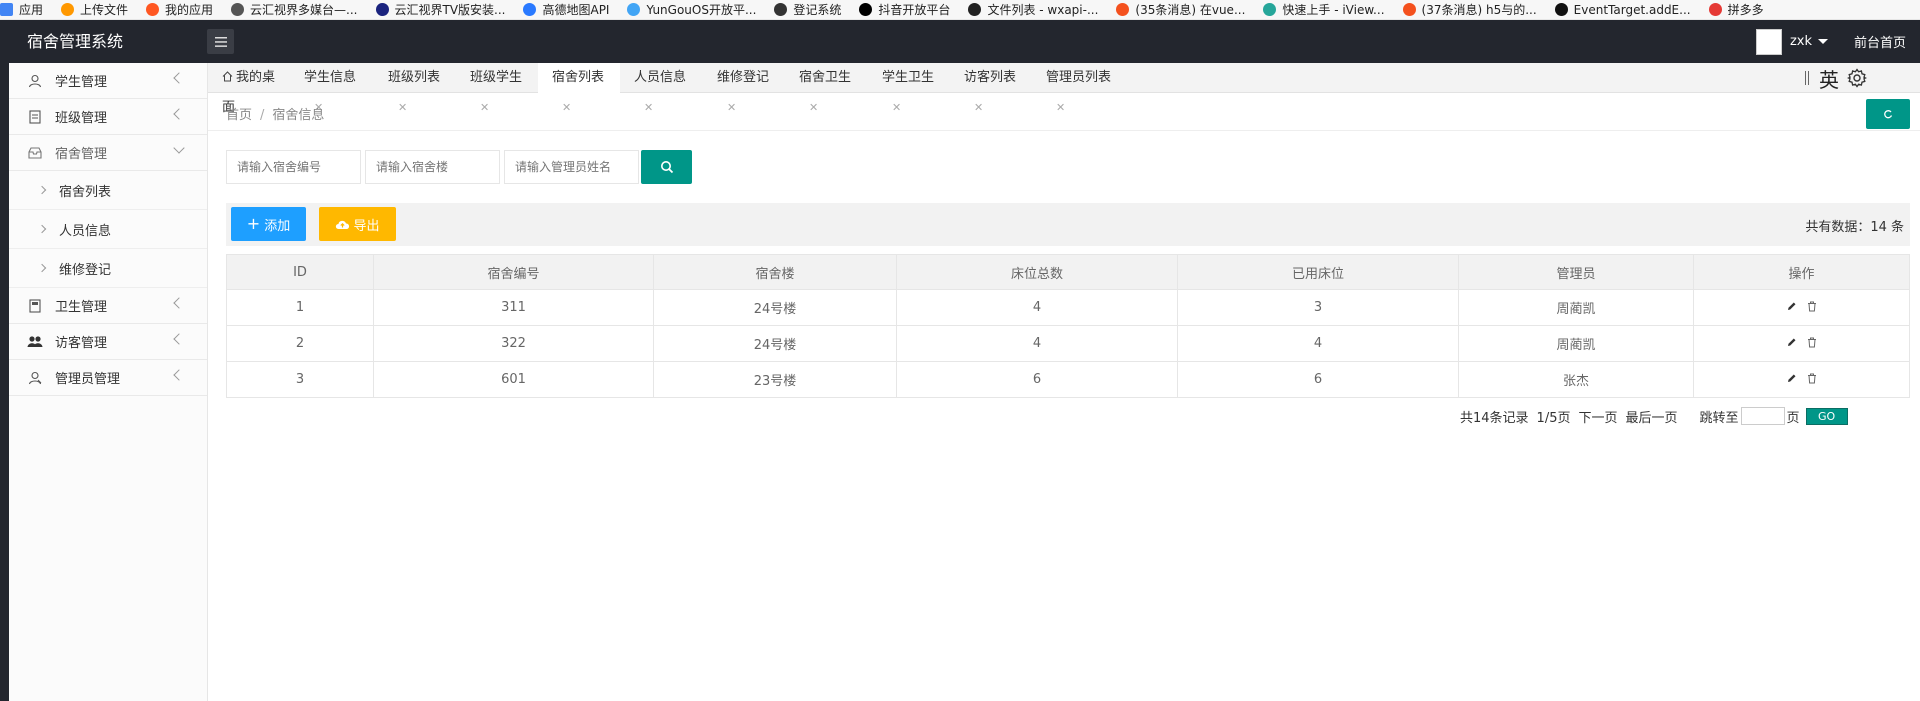  Describe the element at coordinates (1822, 41) in the screenshot. I see `caret-down-icon` at that location.